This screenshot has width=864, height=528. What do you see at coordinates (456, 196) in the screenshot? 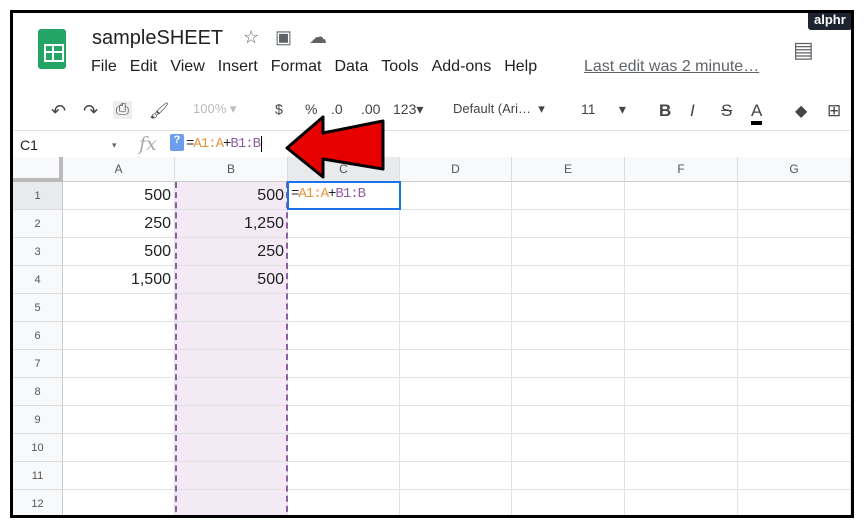
I see `cell-D1` at bounding box center [456, 196].